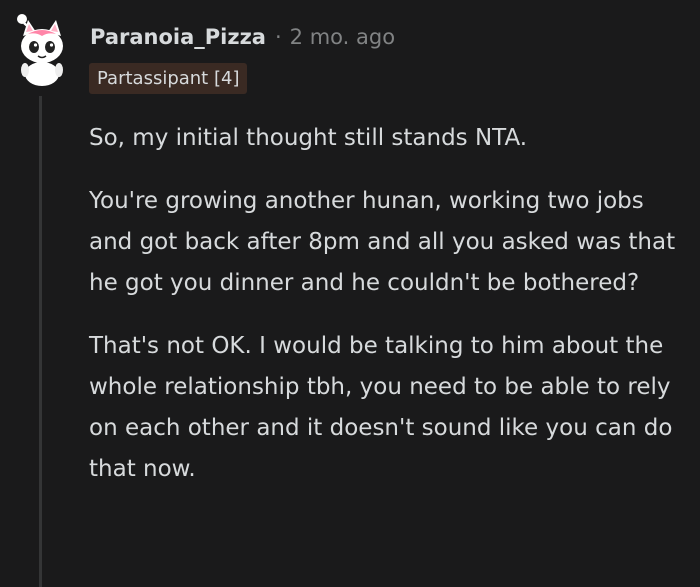  I want to click on snoo-avatar-icon, so click(40, 50).